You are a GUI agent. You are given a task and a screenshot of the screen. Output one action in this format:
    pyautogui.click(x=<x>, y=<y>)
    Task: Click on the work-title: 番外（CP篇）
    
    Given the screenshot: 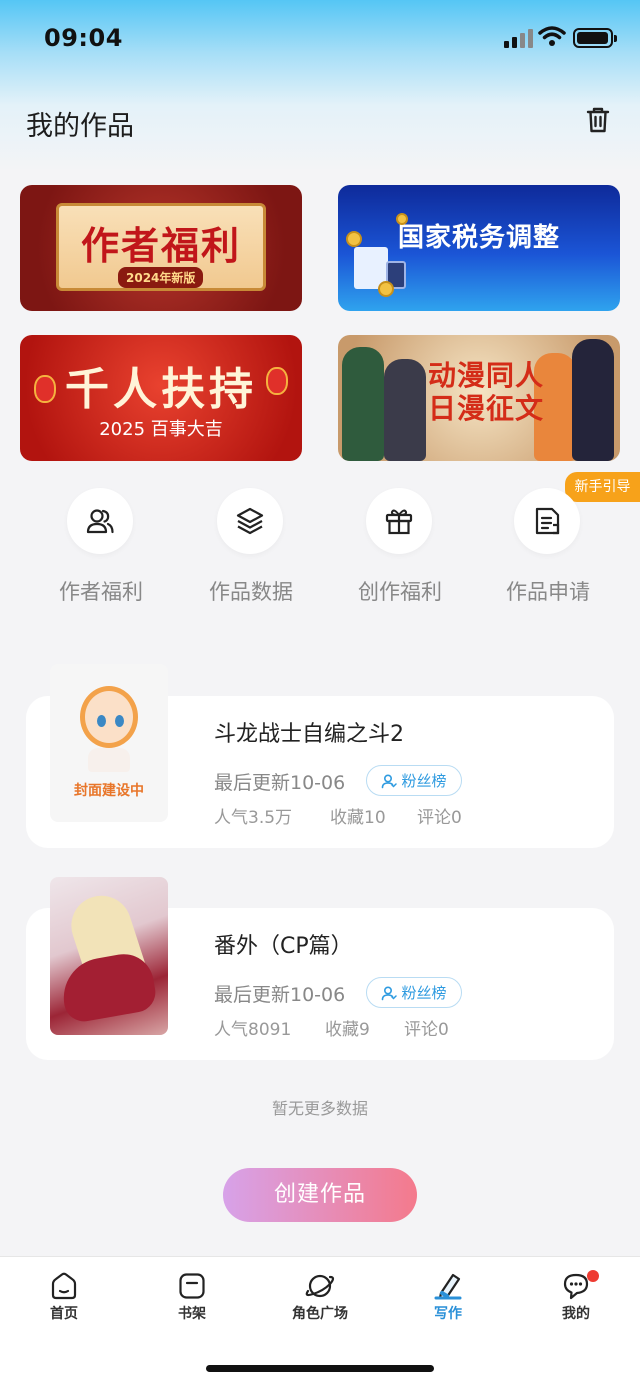 What is the action you would take?
    pyautogui.click(x=283, y=944)
    